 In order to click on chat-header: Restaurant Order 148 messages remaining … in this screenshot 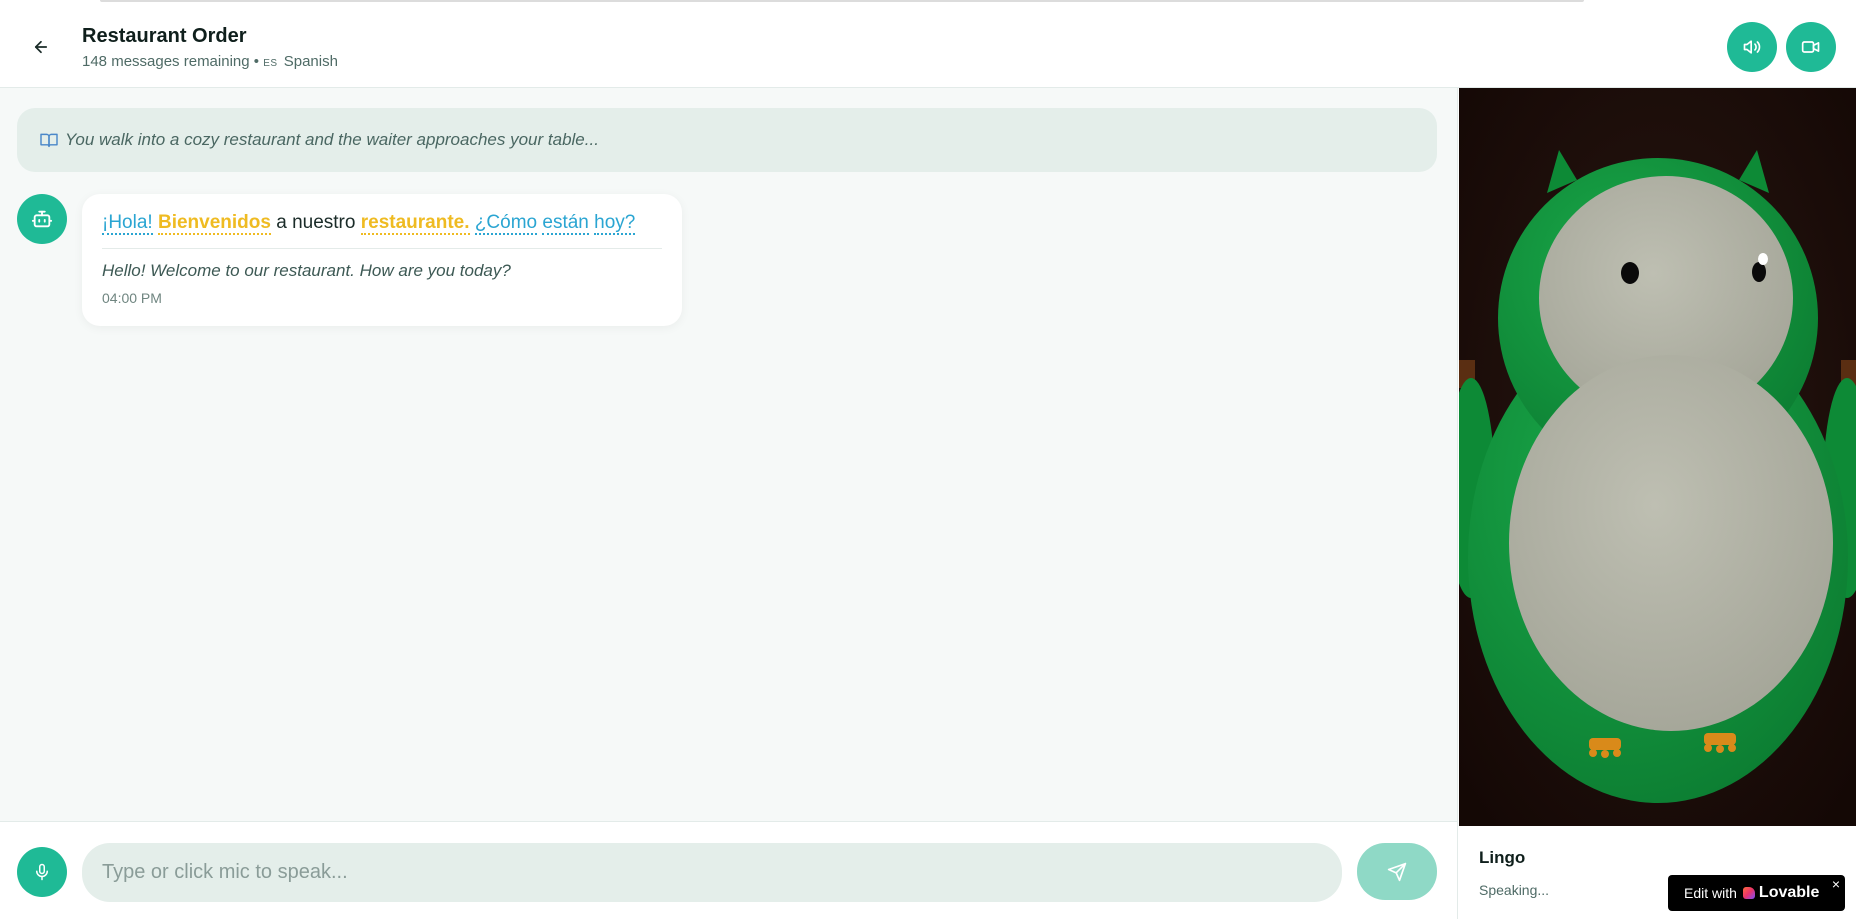, I will do `click(928, 48)`.